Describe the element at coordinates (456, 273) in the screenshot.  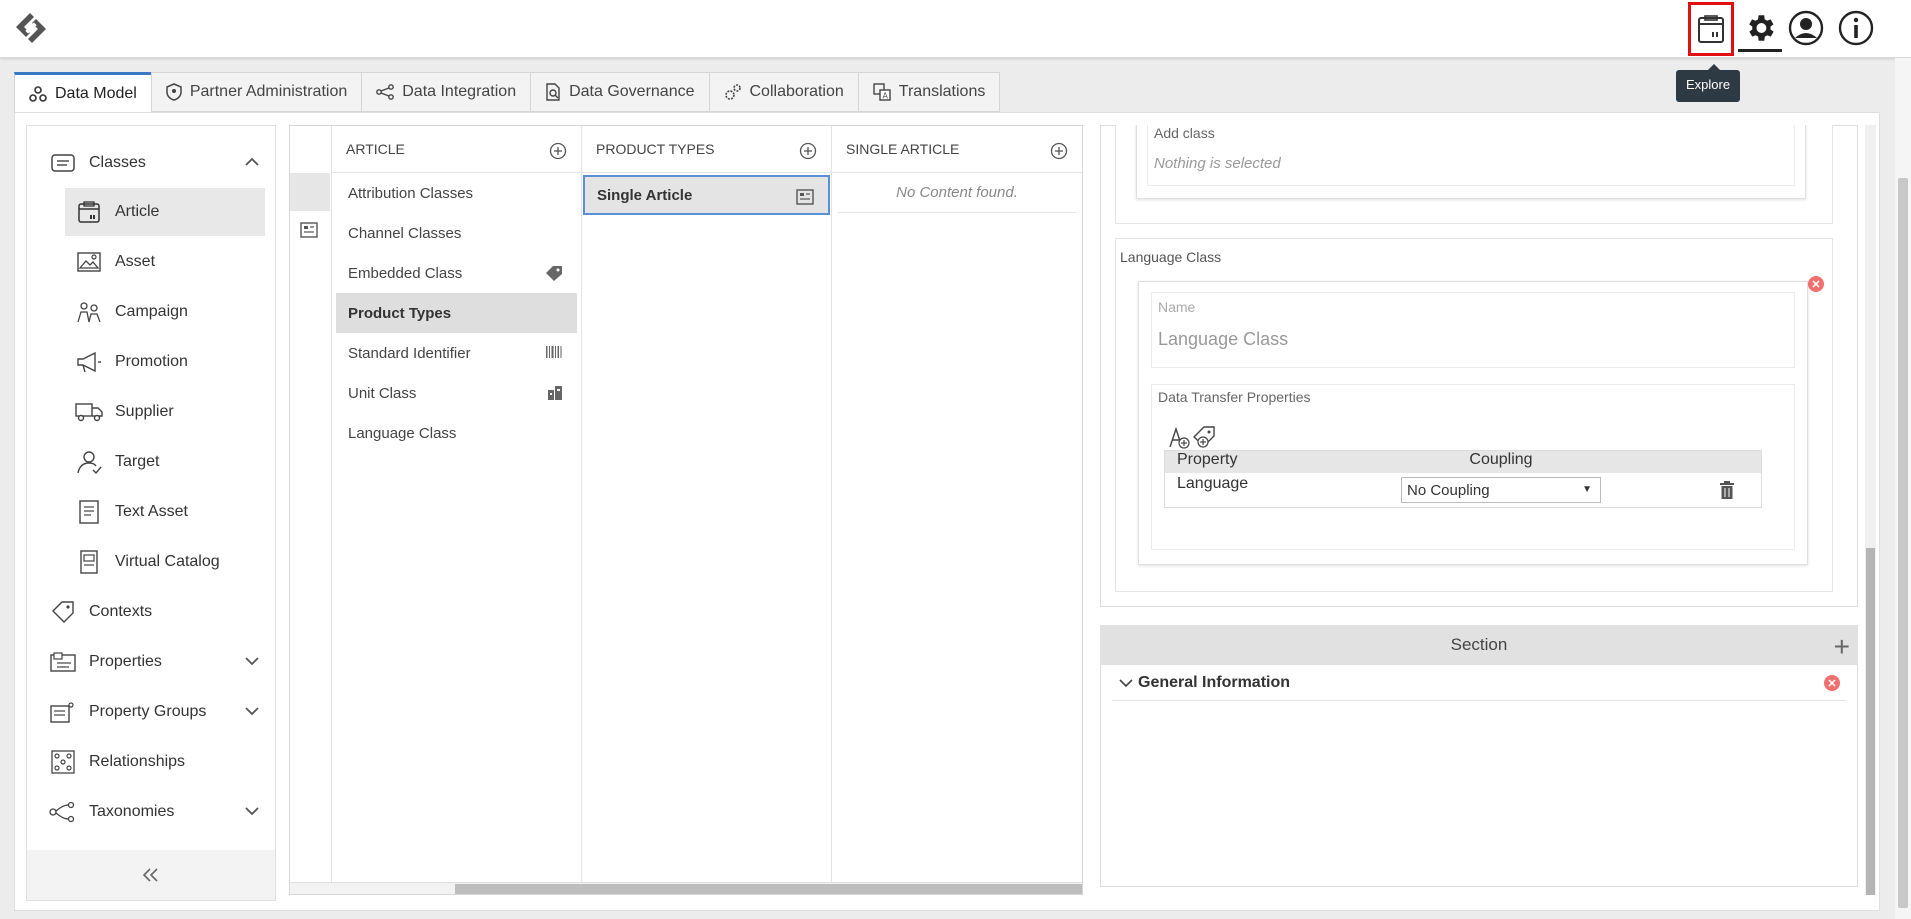
I see `list-item: Embedded Class` at that location.